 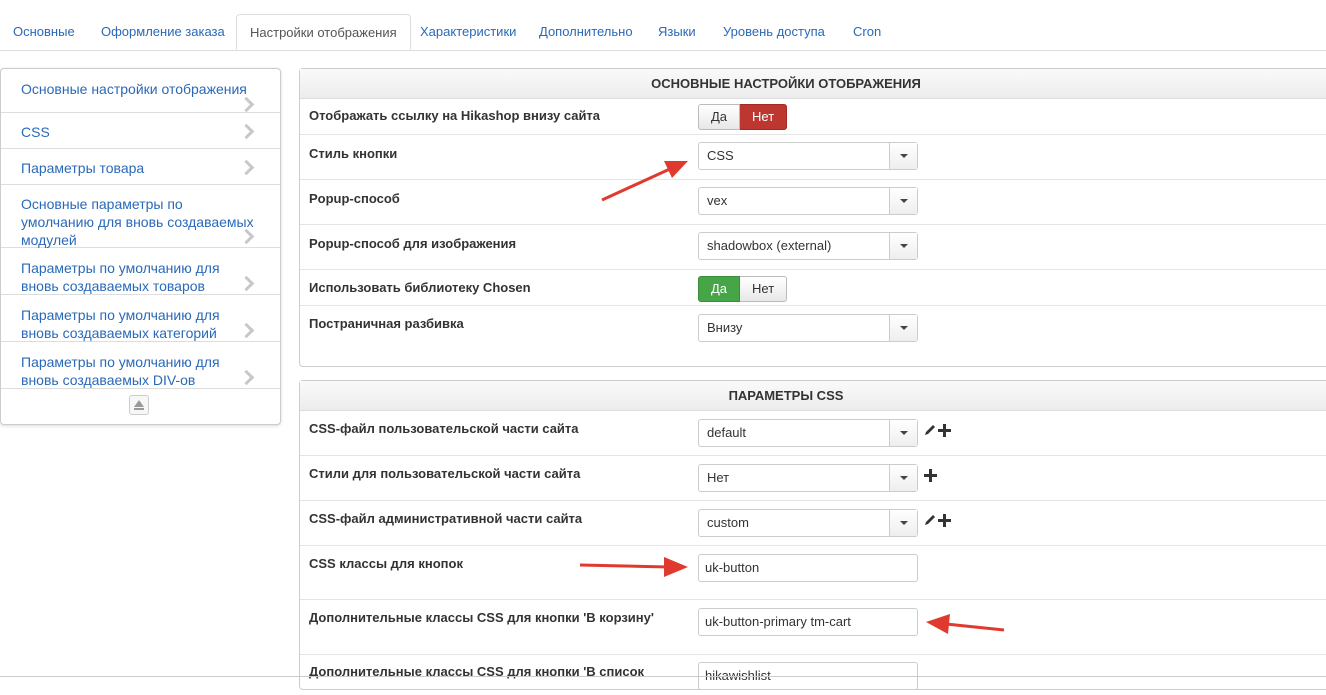 What do you see at coordinates (163, 31) in the screenshot?
I see `tab-checkout: Оформление заказа` at bounding box center [163, 31].